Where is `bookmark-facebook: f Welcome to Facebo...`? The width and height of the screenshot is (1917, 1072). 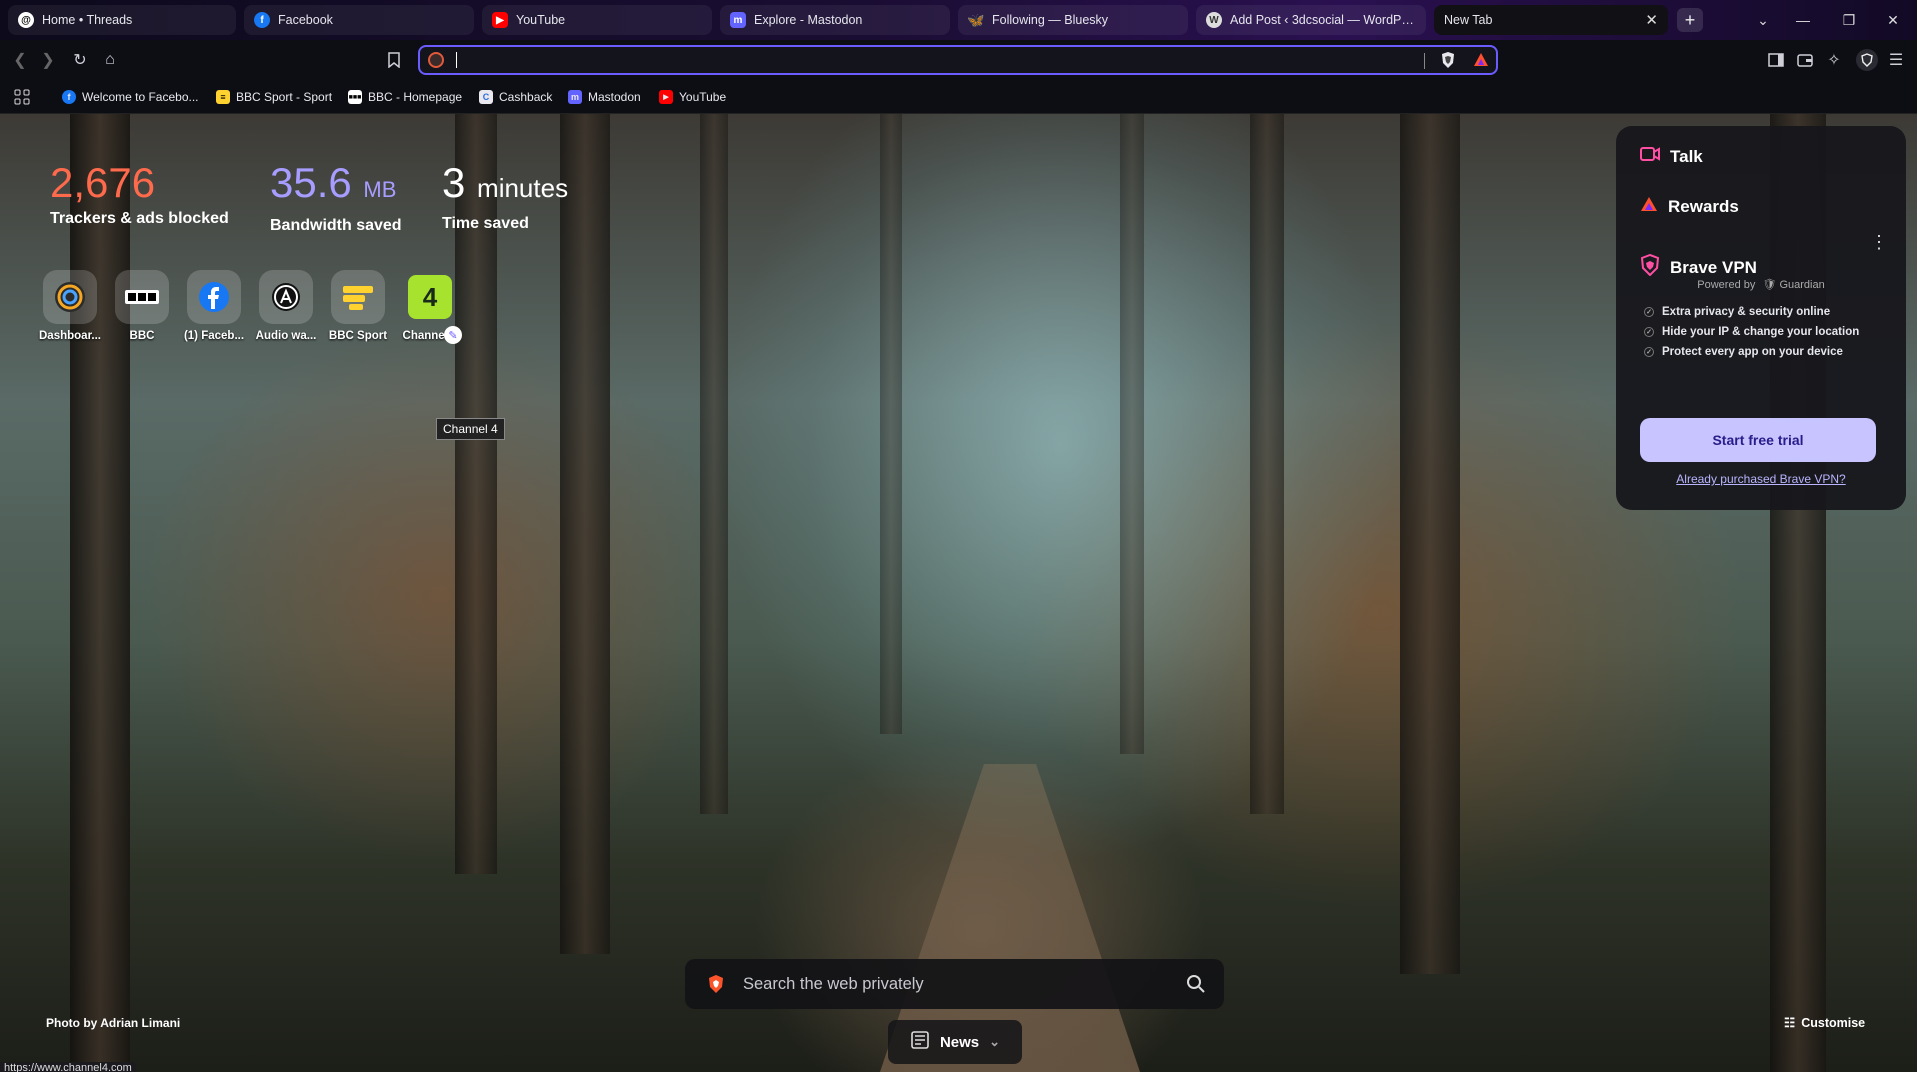 bookmark-facebook: f Welcome to Facebo... is located at coordinates (130, 97).